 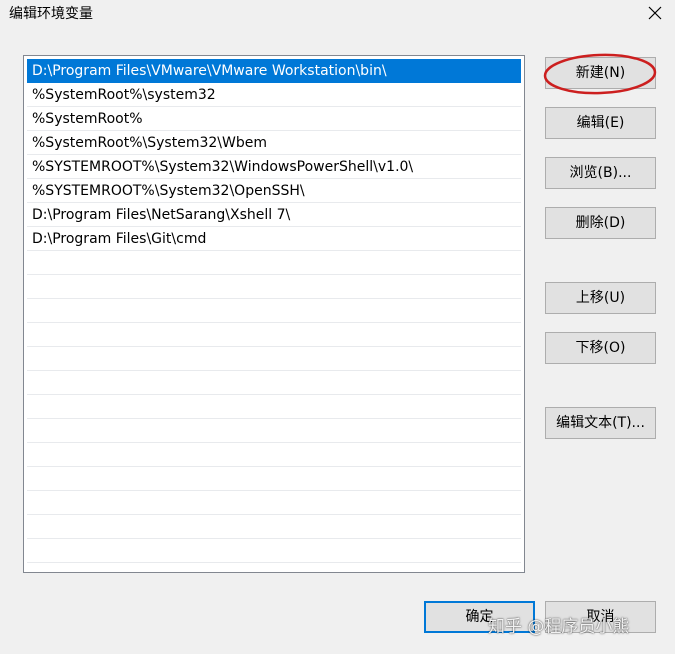 I want to click on path-list-item: %SystemRoot%\system32, so click(x=274, y=95).